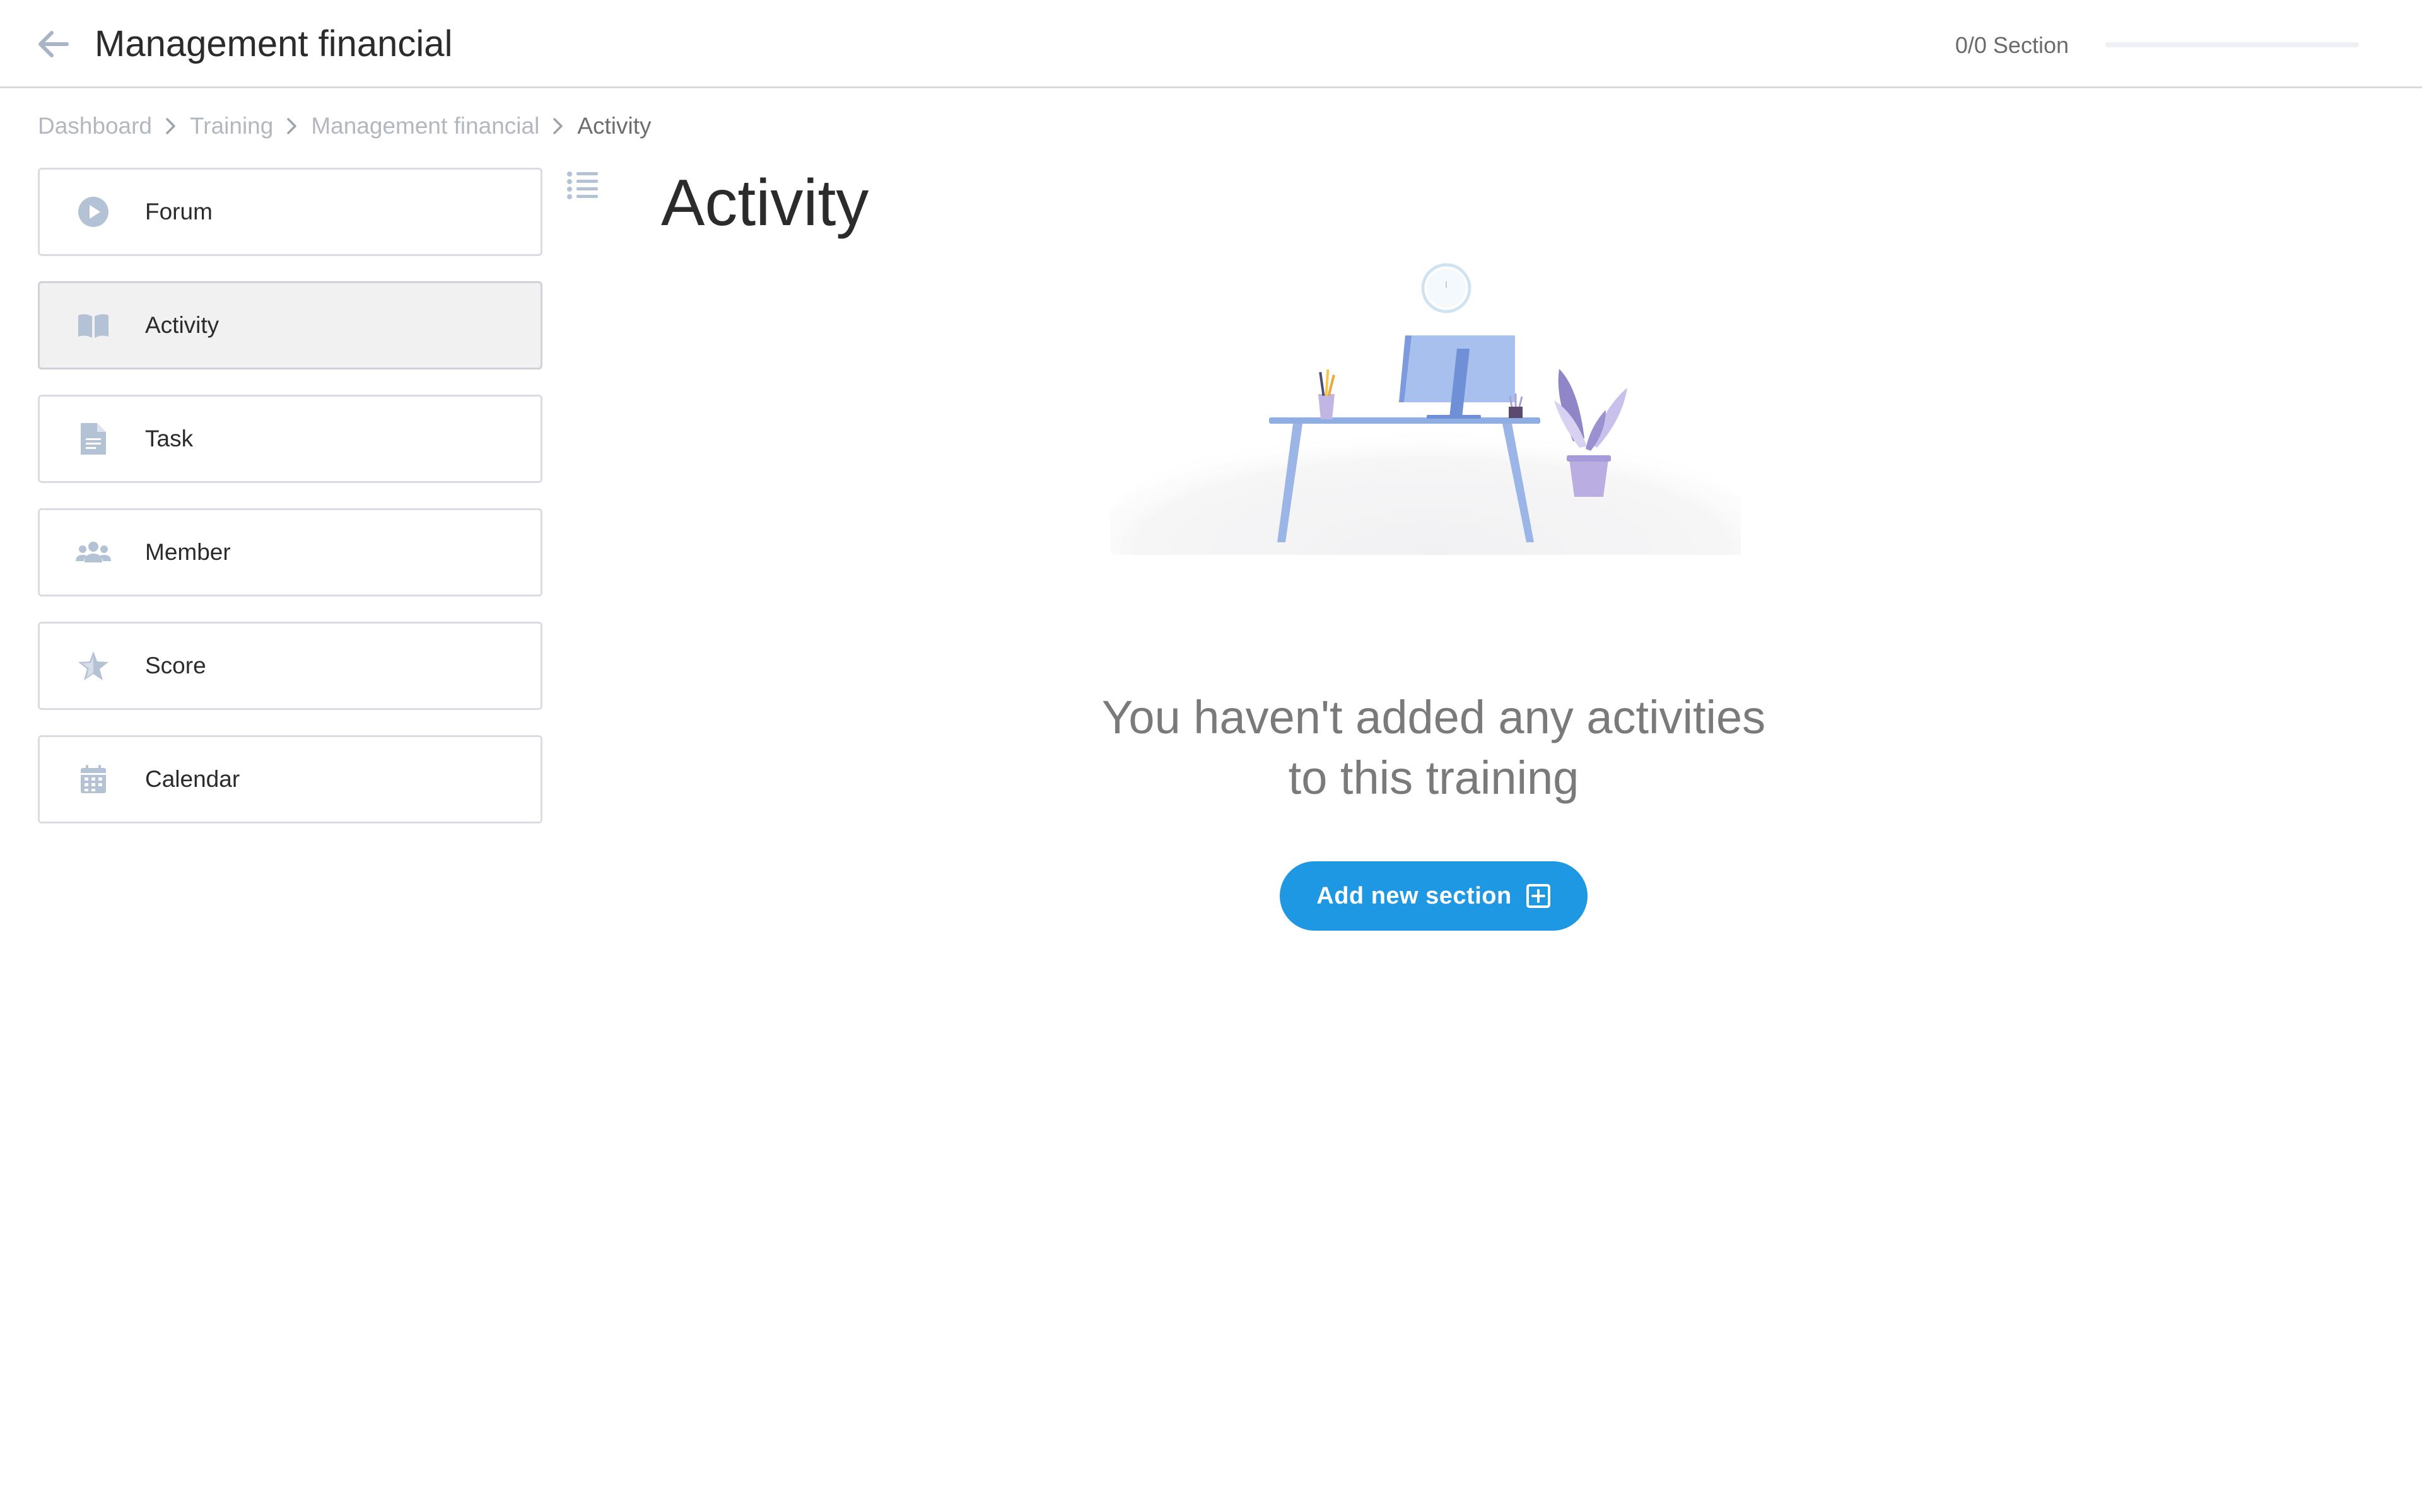 This screenshot has height=1512, width=2422. Describe the element at coordinates (274, 44) in the screenshot. I see `course-title: Management financial` at that location.